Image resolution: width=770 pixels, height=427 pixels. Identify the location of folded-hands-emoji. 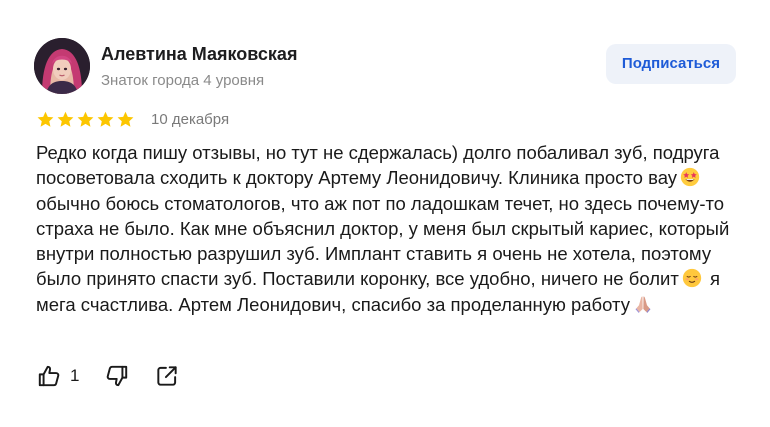
(643, 304).